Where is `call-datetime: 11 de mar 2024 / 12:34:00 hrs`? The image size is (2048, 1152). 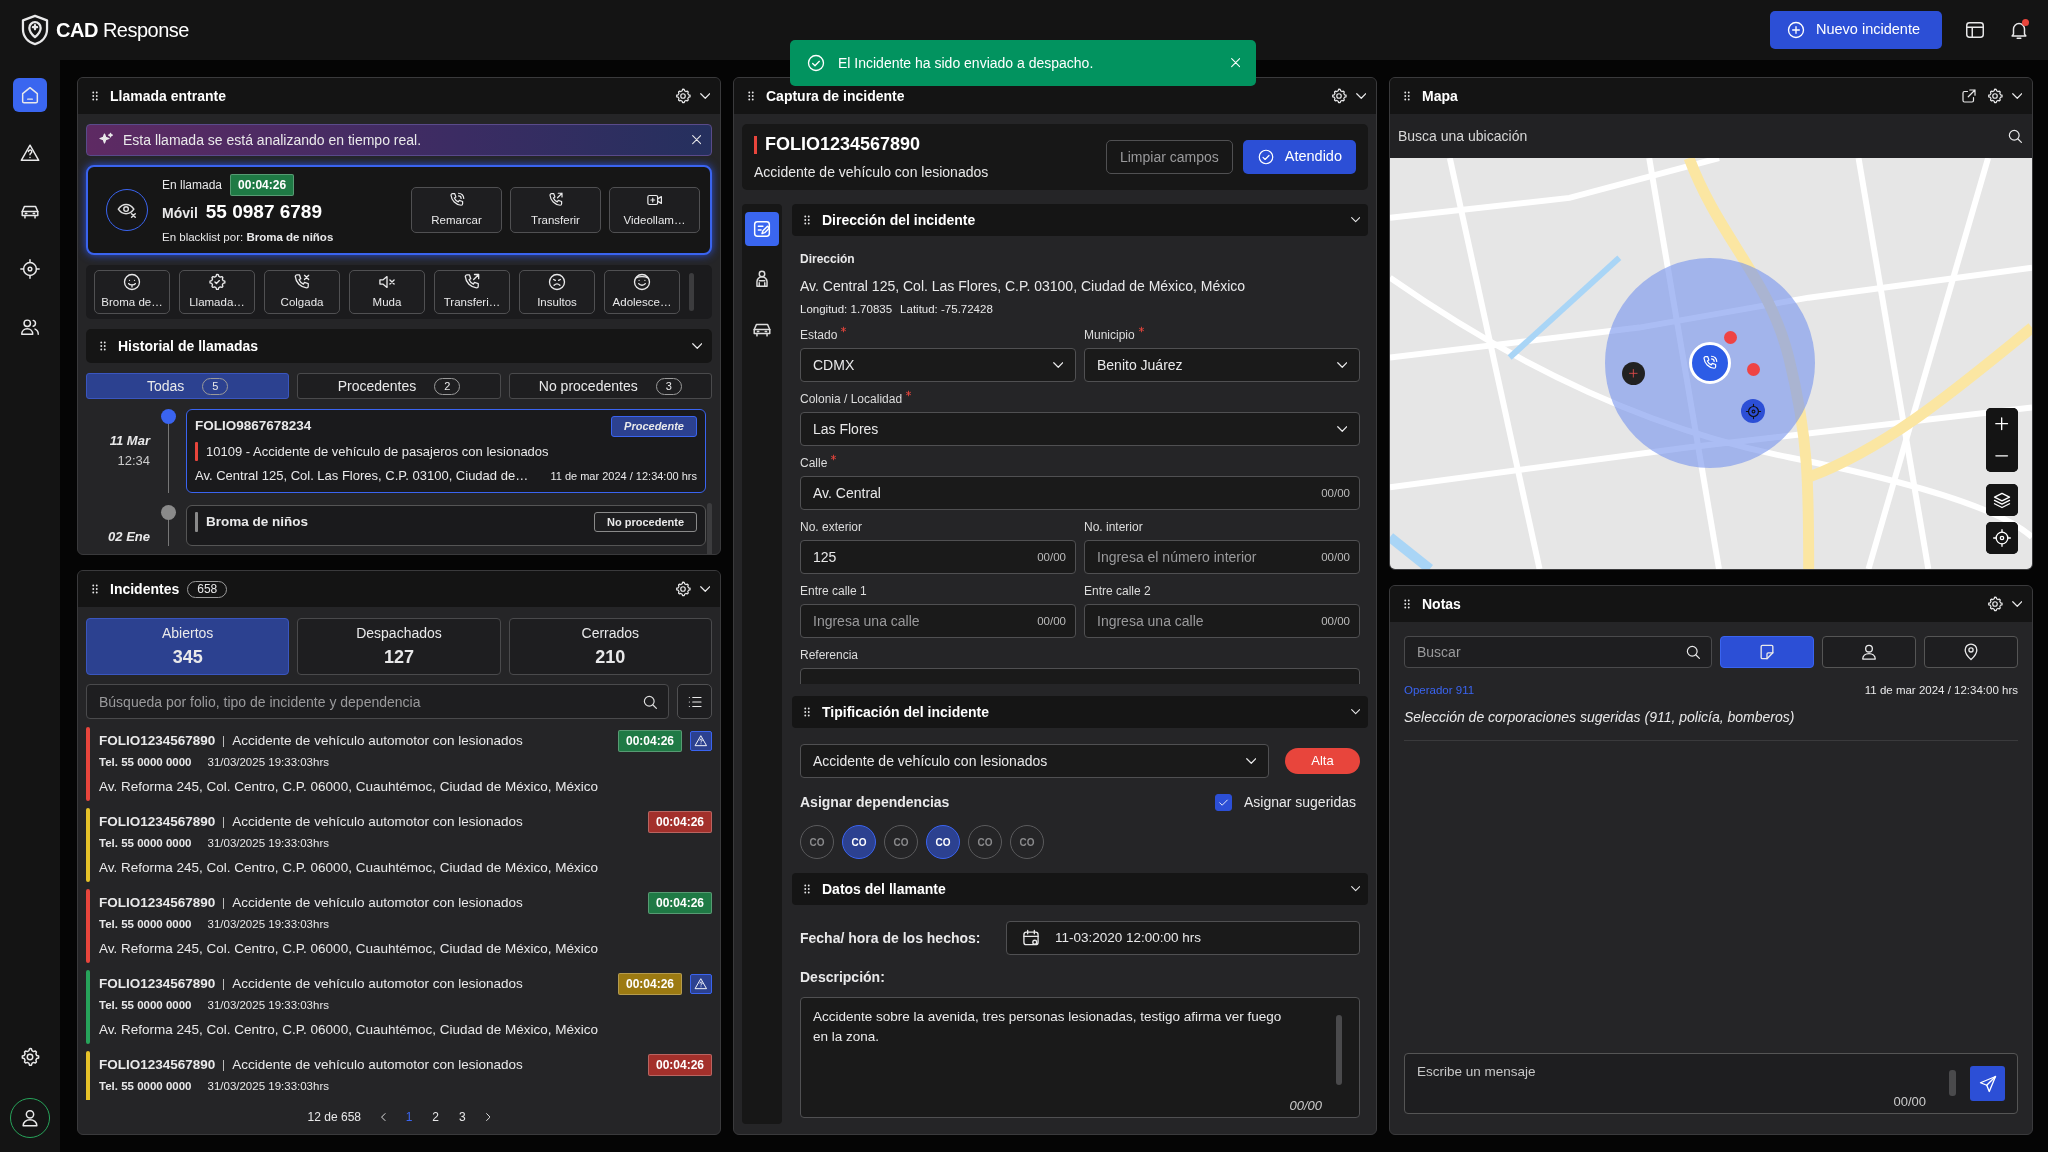 call-datetime: 11 de mar 2024 / 12:34:00 hrs is located at coordinates (623, 476).